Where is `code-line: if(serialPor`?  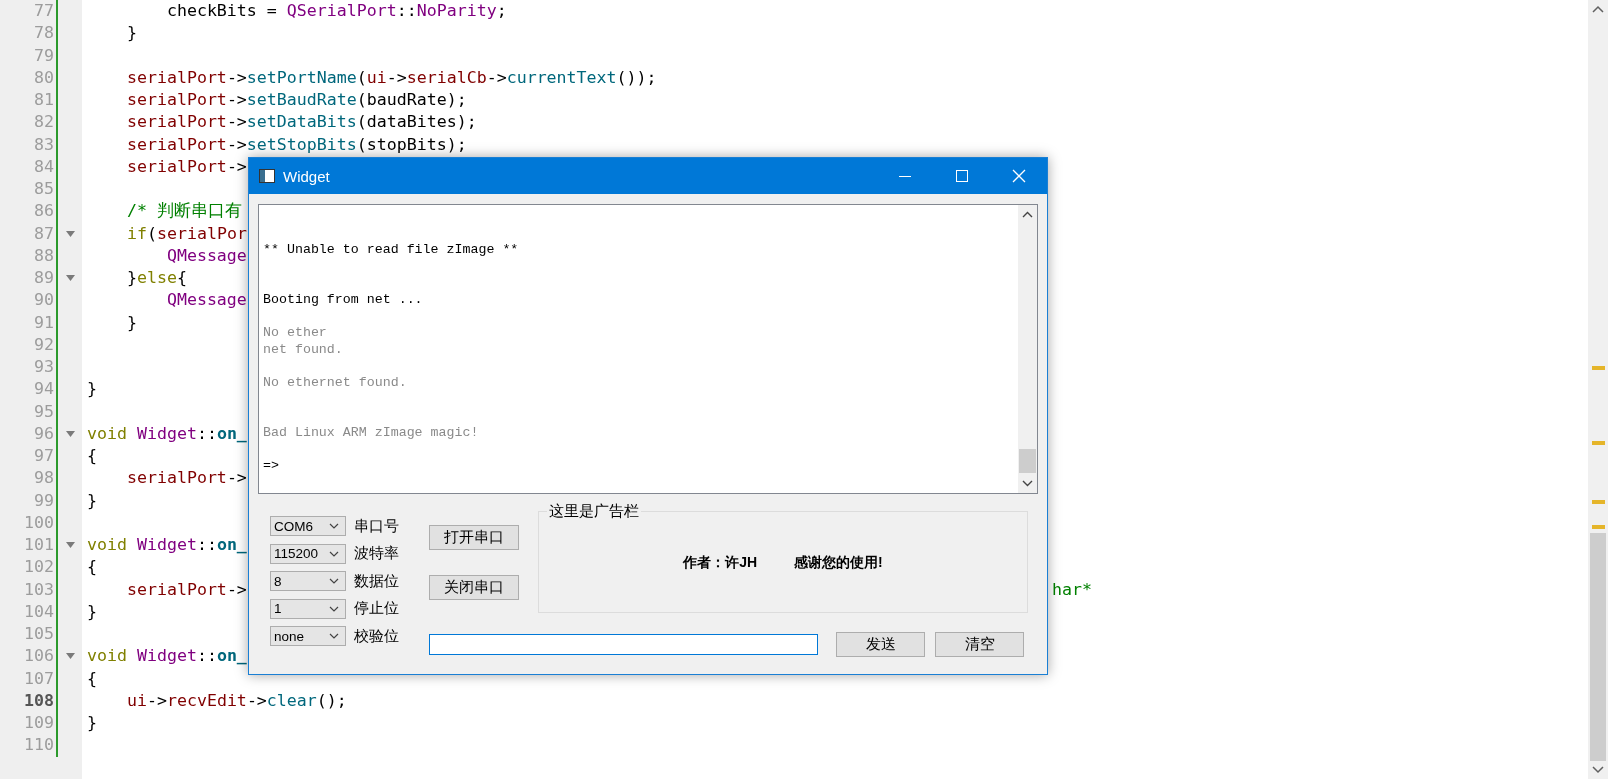 code-line: if(serialPor is located at coordinates (186, 233).